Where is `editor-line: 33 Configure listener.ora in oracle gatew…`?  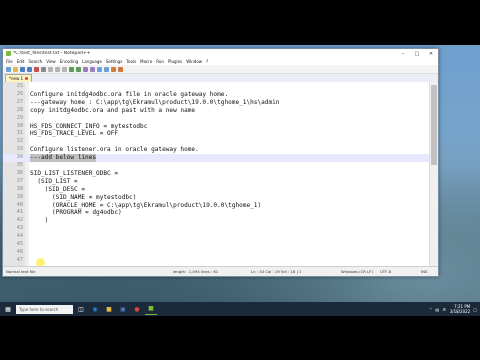 editor-line: 33 Configure listener.ora in oracle gatew… is located at coordinates (216, 150).